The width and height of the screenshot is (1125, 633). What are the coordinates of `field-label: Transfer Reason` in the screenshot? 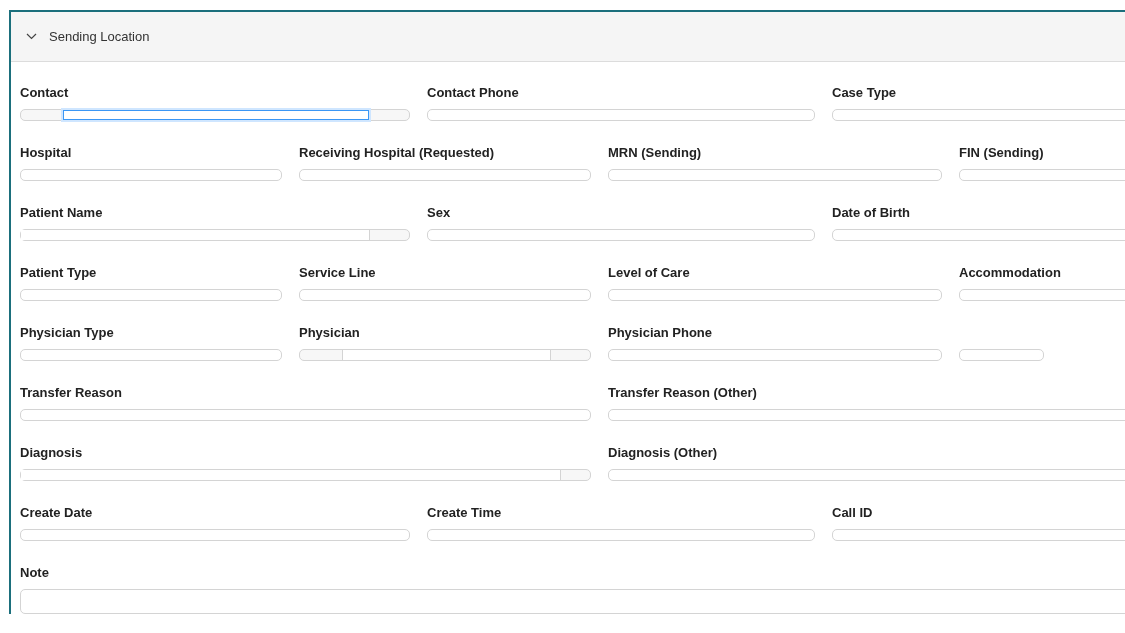 It's located at (71, 393).